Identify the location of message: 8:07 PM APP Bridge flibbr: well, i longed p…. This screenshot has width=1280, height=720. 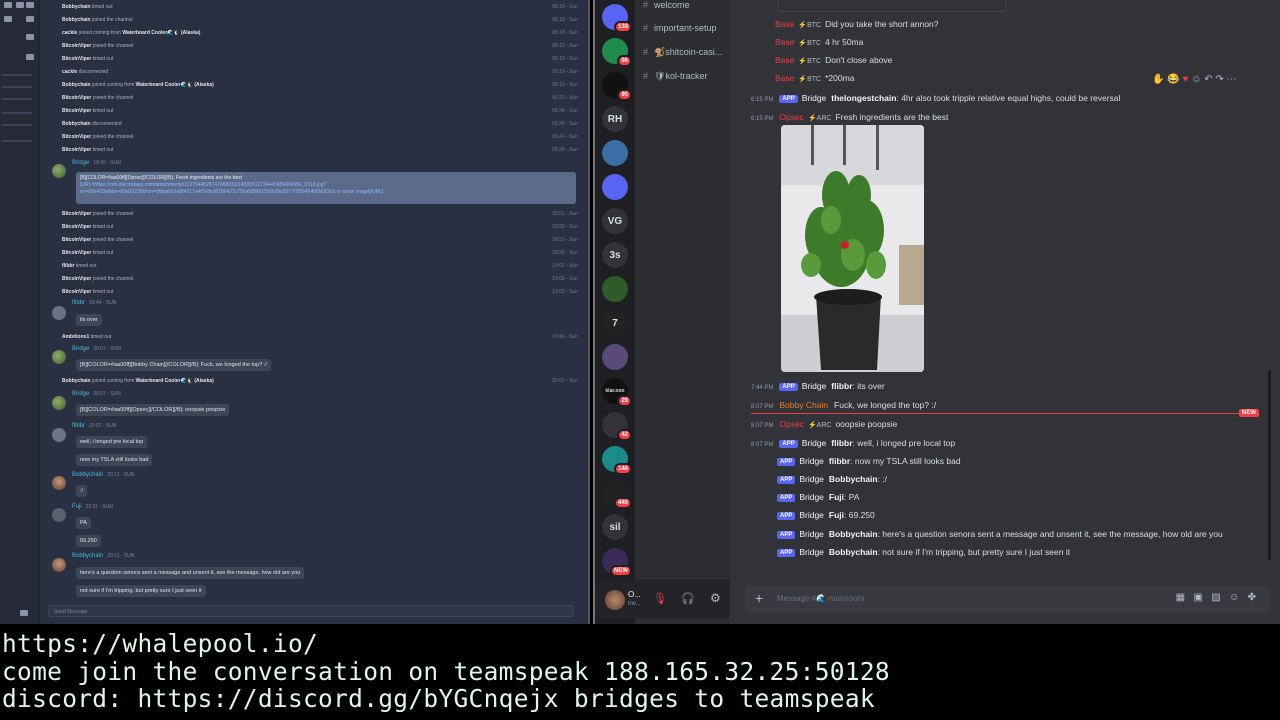
(853, 443).